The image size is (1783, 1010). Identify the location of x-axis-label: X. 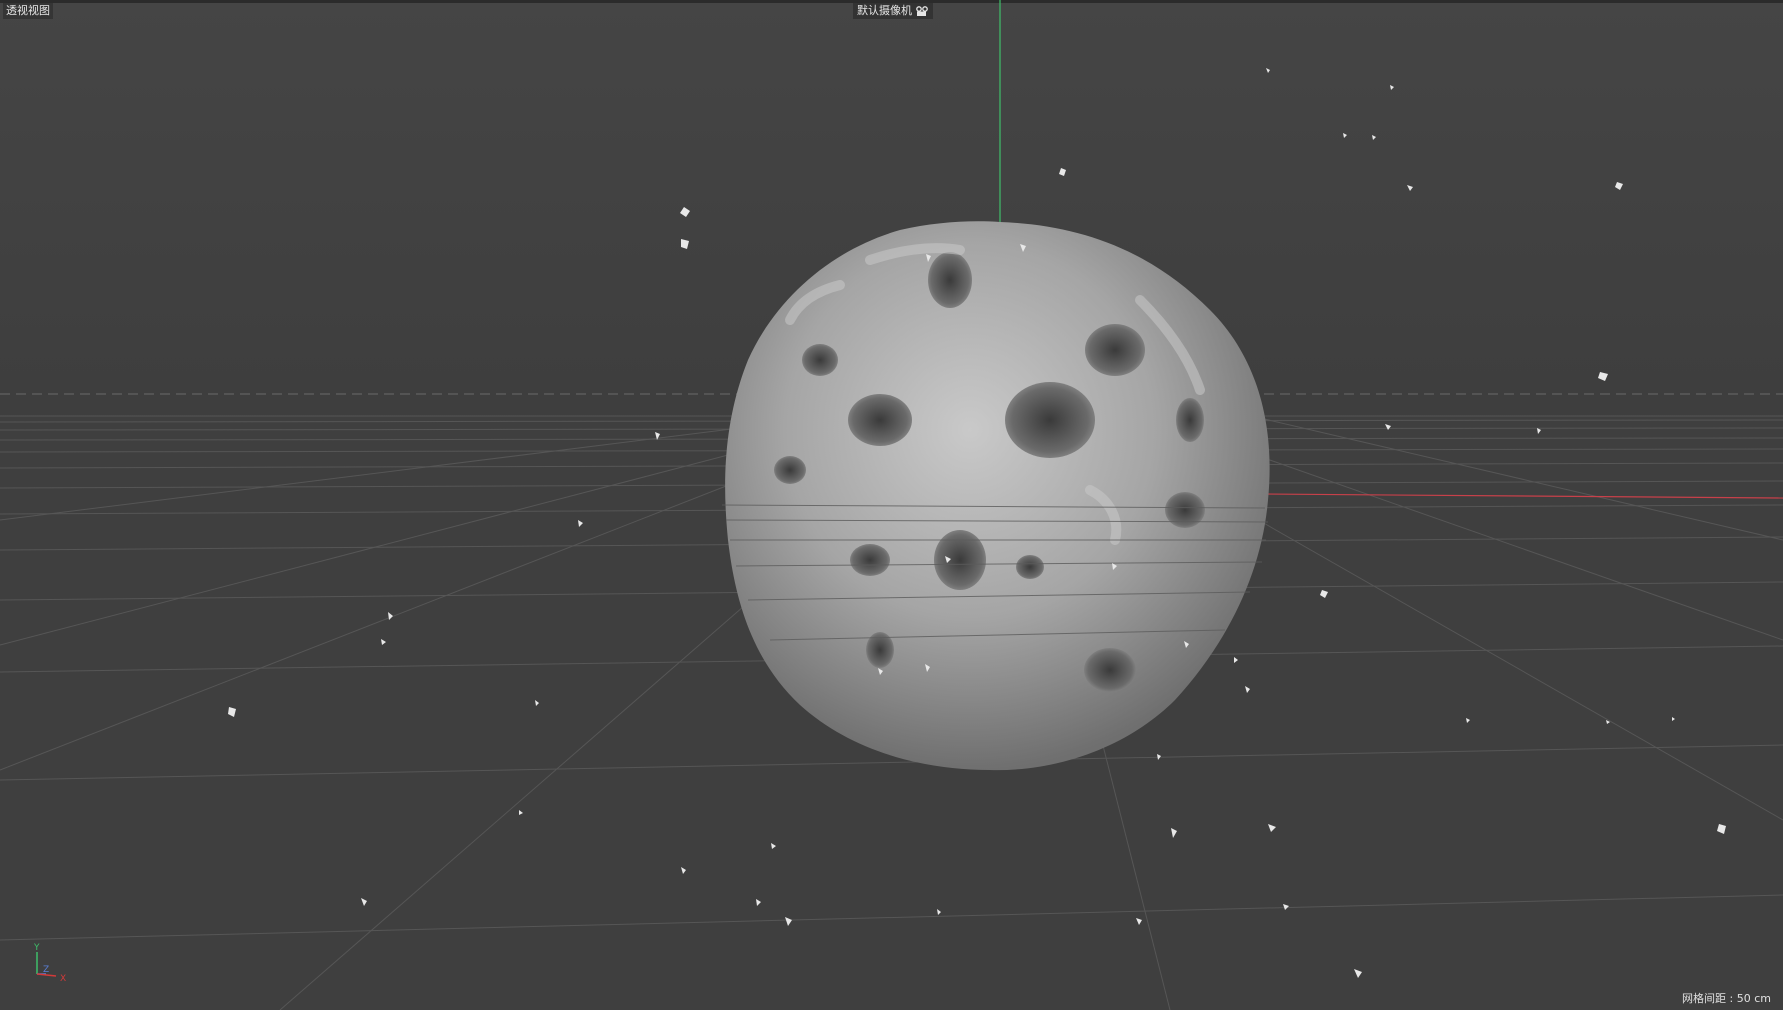
(63, 978).